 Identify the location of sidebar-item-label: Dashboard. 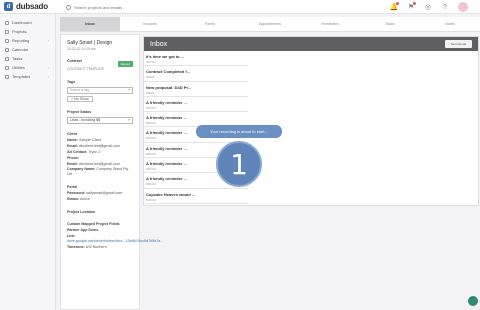
(22, 22).